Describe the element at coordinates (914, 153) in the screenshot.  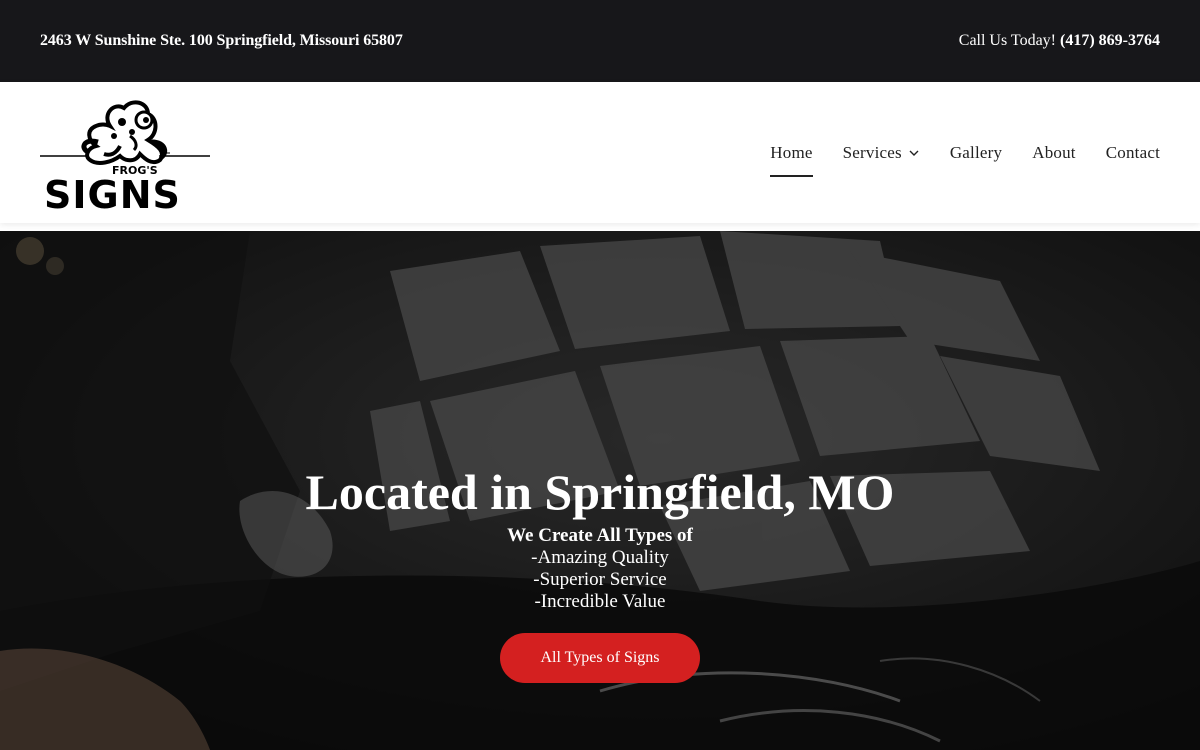
I see `chevron-down-icon` at that location.